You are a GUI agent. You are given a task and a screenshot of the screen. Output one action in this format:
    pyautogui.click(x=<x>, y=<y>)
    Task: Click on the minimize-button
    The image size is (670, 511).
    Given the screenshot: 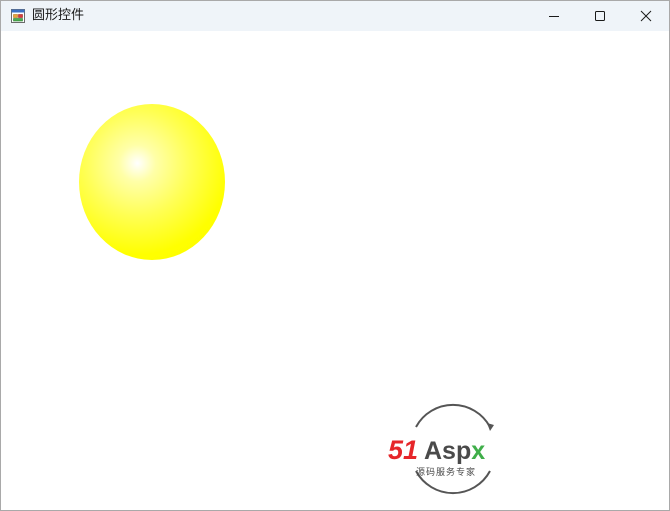 What is the action you would take?
    pyautogui.click(x=554, y=16)
    